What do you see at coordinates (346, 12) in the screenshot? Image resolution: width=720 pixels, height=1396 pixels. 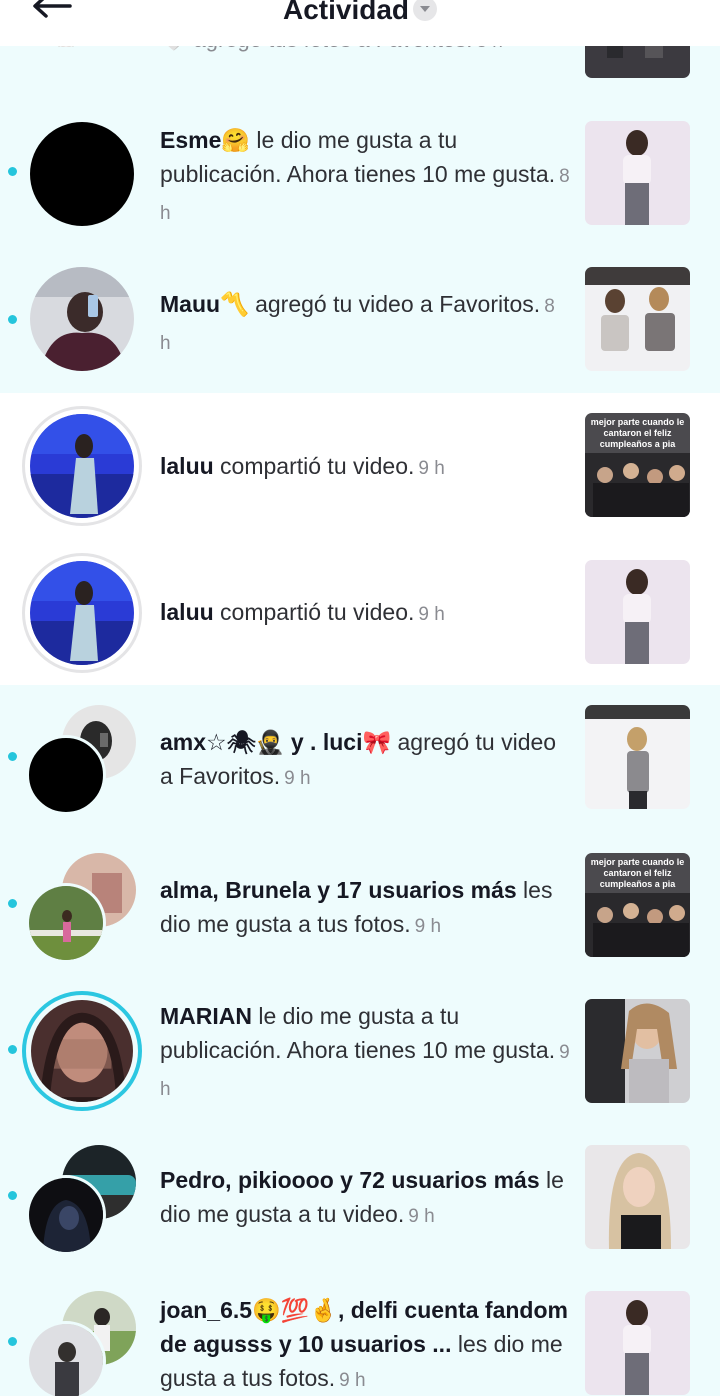 I see `page-title: Actividad` at bounding box center [346, 12].